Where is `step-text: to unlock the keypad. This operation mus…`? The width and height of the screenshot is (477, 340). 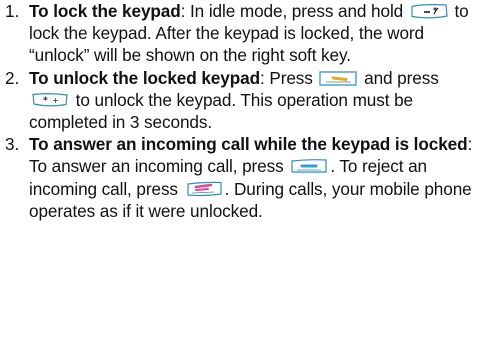
step-text: to unlock the keypad. This operation mus… is located at coordinates (221, 111).